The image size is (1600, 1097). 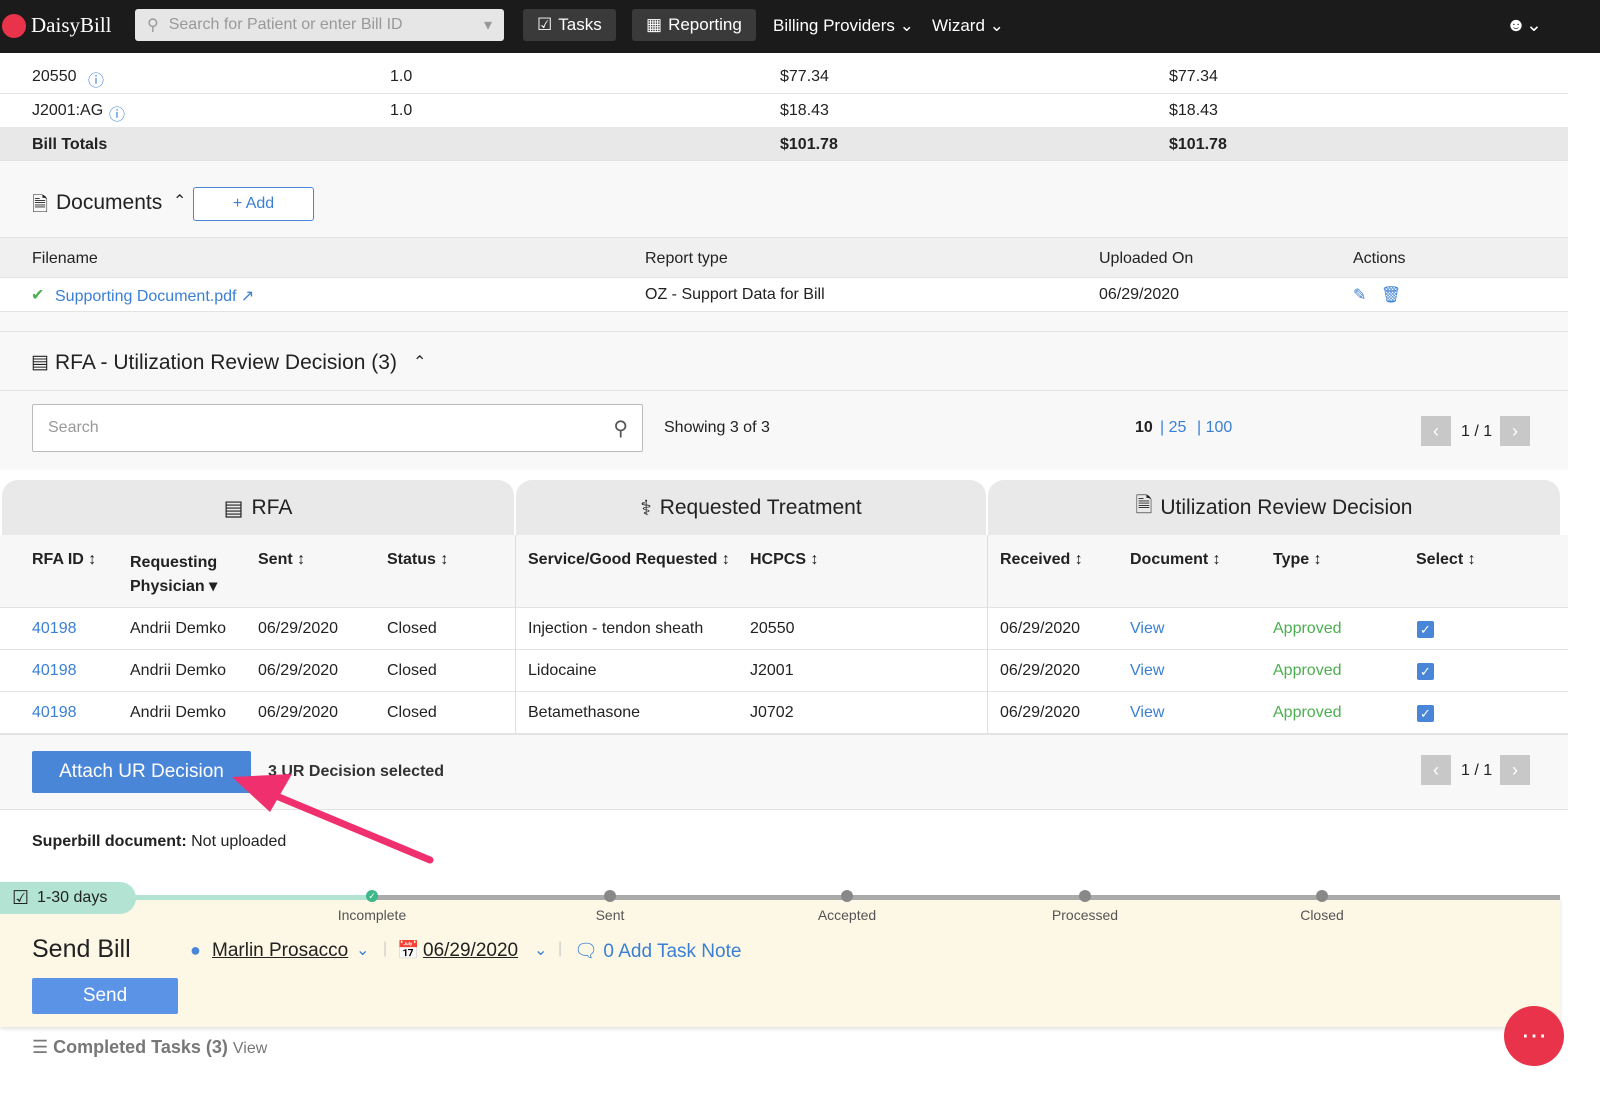 What do you see at coordinates (346, 825) in the screenshot?
I see `arrow-shaft` at bounding box center [346, 825].